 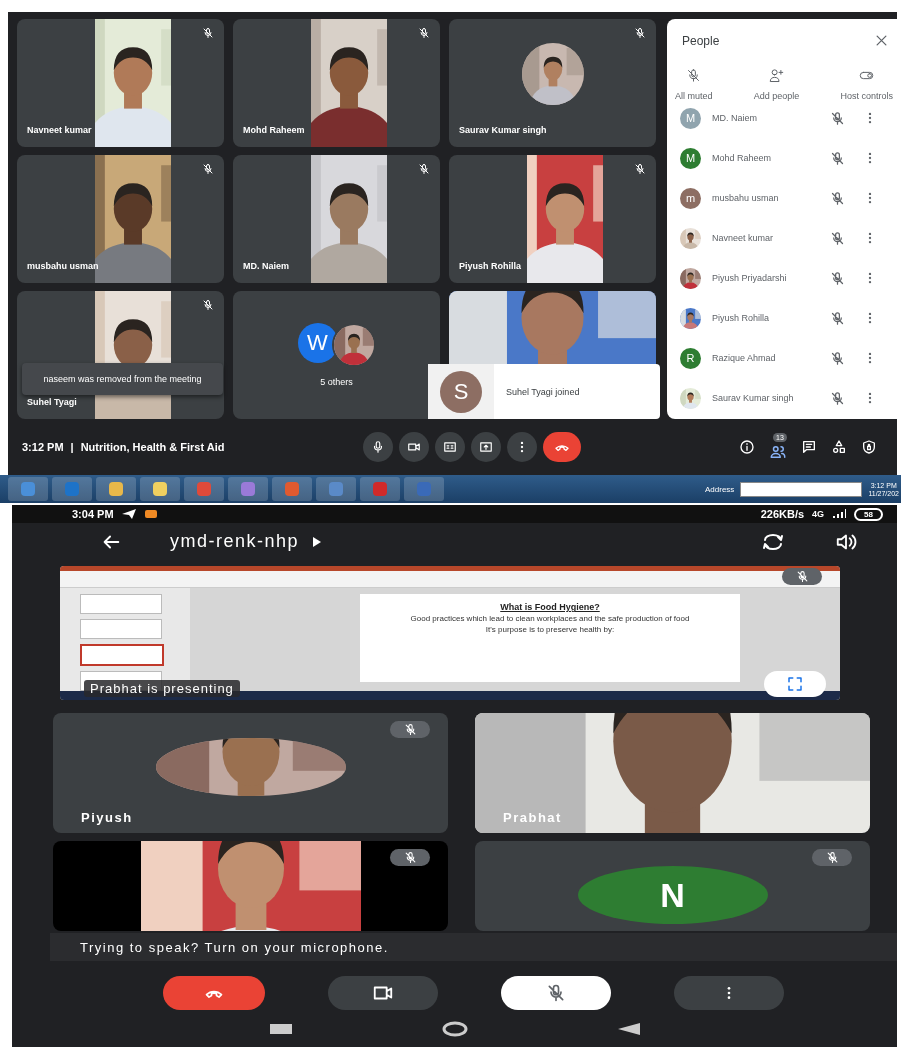 What do you see at coordinates (93, 514) in the screenshot?
I see `status-time: 3:04 PM` at bounding box center [93, 514].